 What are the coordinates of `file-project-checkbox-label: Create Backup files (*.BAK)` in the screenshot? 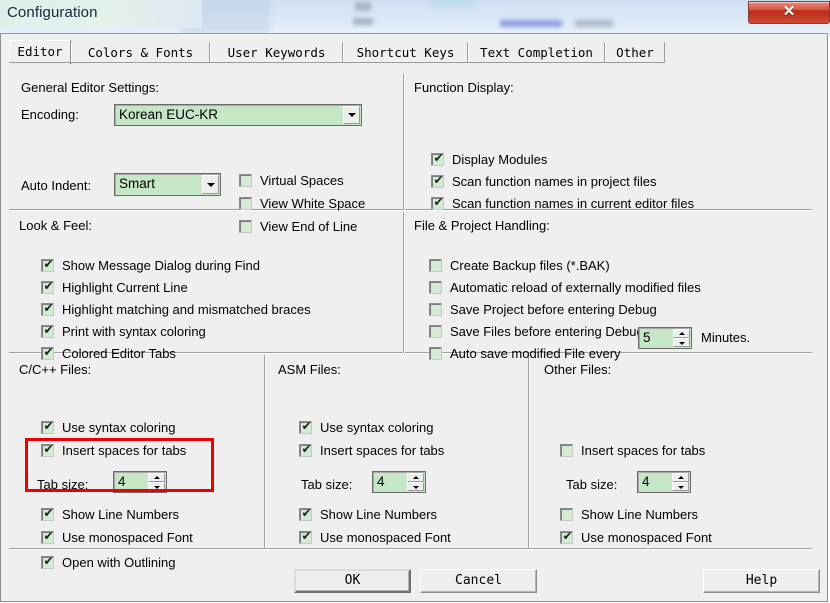 It's located at (530, 265).